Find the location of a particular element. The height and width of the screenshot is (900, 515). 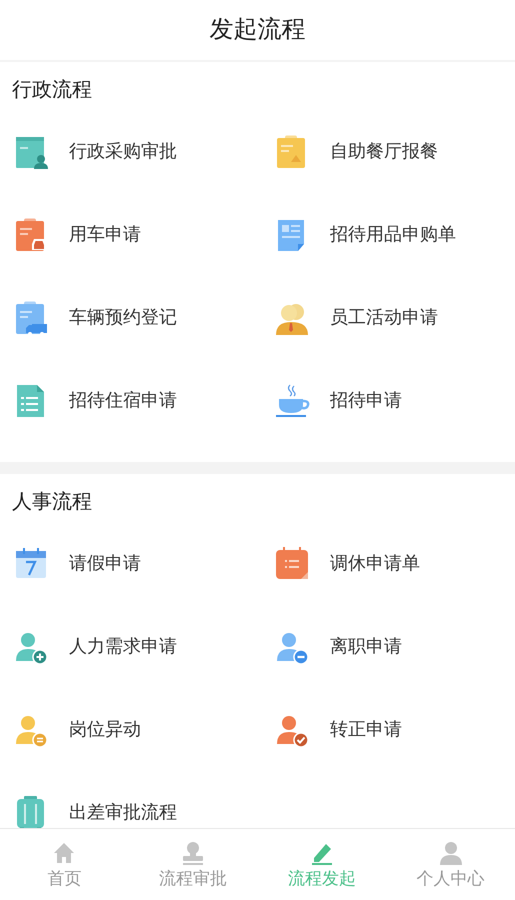

process-item: 车辆预约登记 is located at coordinates (130, 317).